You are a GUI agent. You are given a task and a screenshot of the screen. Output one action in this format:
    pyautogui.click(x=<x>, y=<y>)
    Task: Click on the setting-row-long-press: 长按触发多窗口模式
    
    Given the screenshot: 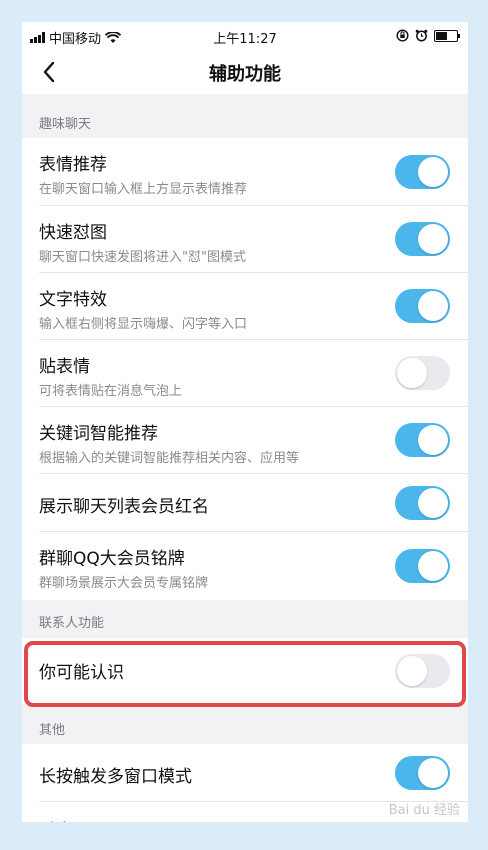 What is the action you would take?
    pyautogui.click(x=245, y=773)
    